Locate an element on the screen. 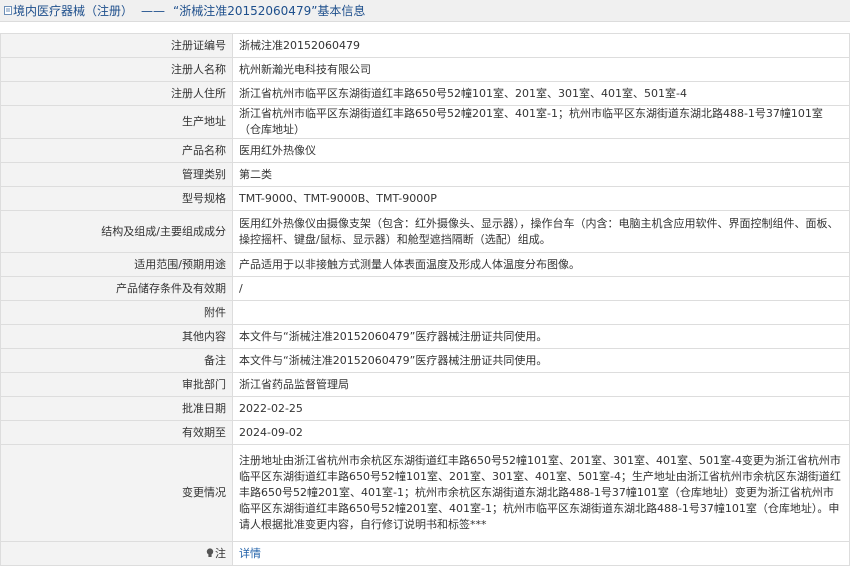 The width and height of the screenshot is (850, 566). table-row: 备注 本文件与“浙械注准20152060479”医疗器械注册证共同使用。 is located at coordinates (425, 360).